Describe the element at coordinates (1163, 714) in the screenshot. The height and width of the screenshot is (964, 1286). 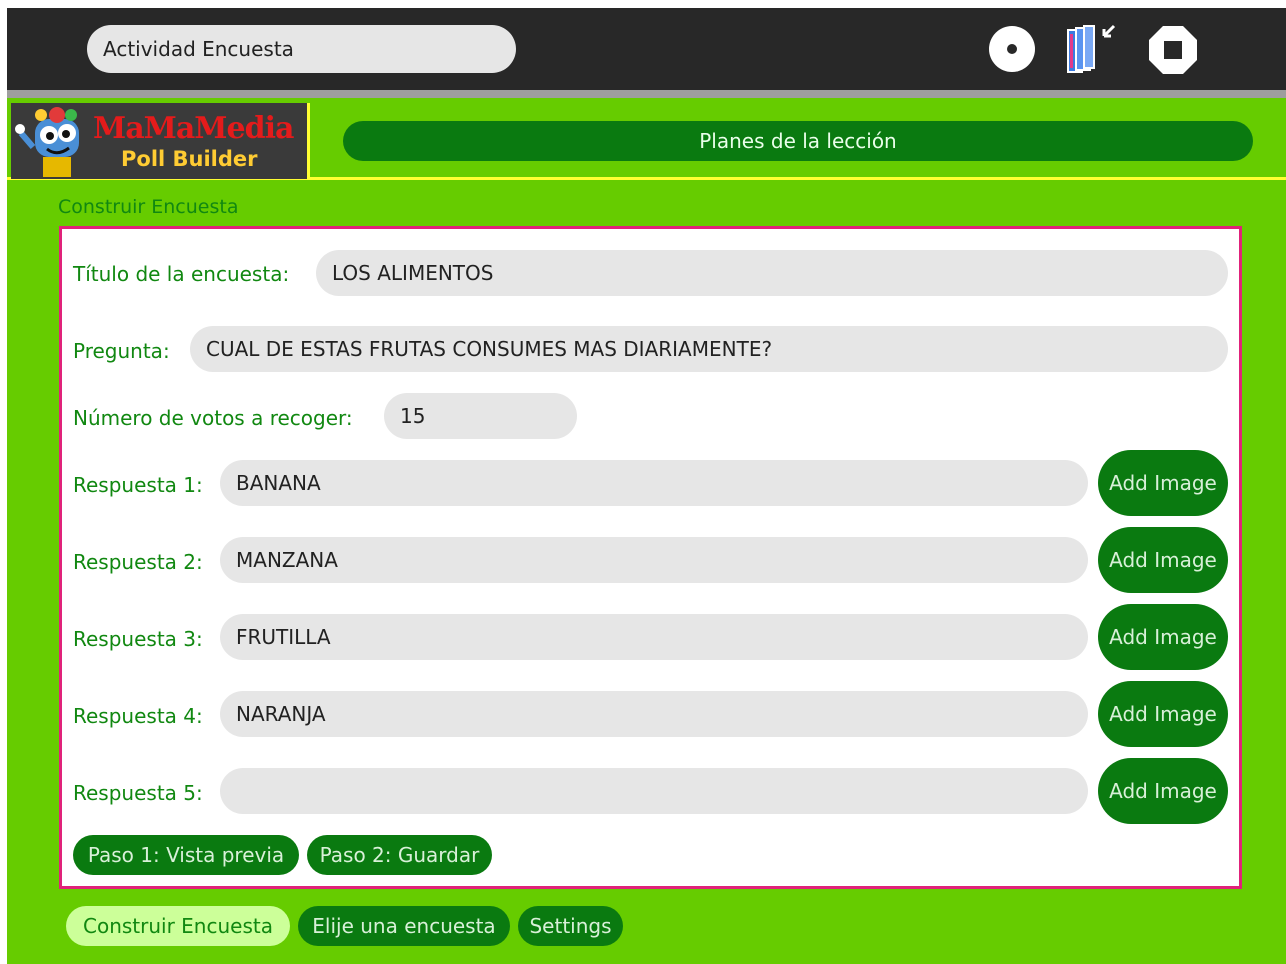
I see `answer-4-add-image-button: Add Image` at that location.